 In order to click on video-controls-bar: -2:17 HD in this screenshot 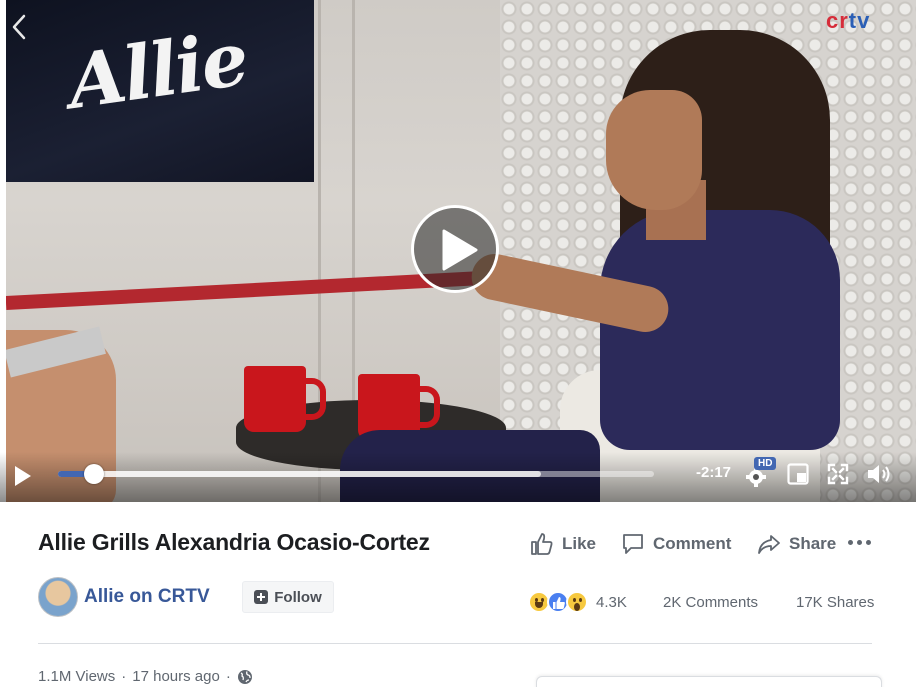, I will do `click(458, 477)`.